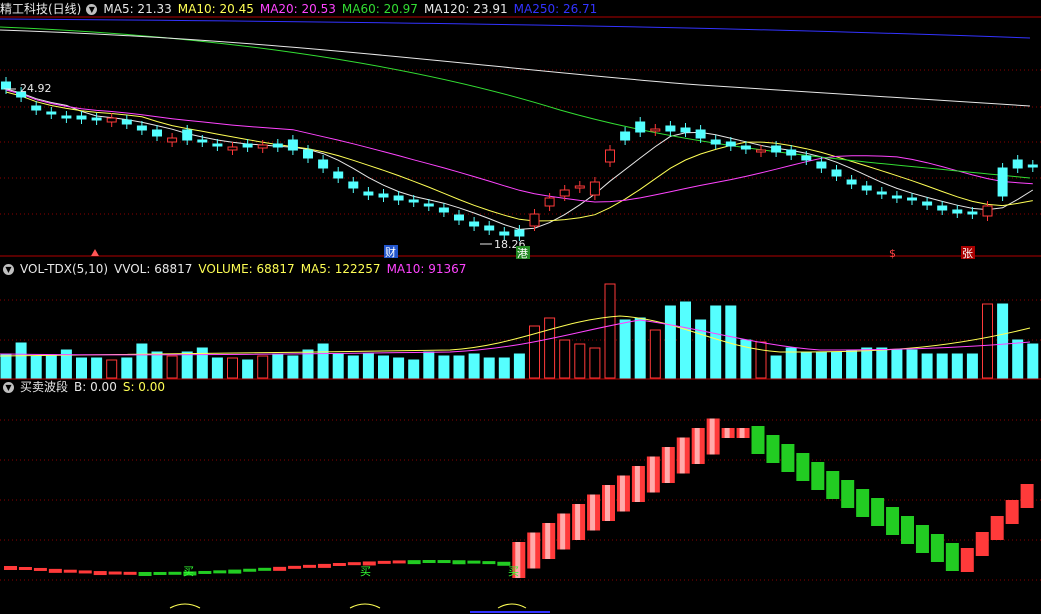 Image resolution: width=1041 pixels, height=614 pixels. What do you see at coordinates (515, 68) in the screenshot?
I see `ma120-line` at bounding box center [515, 68].